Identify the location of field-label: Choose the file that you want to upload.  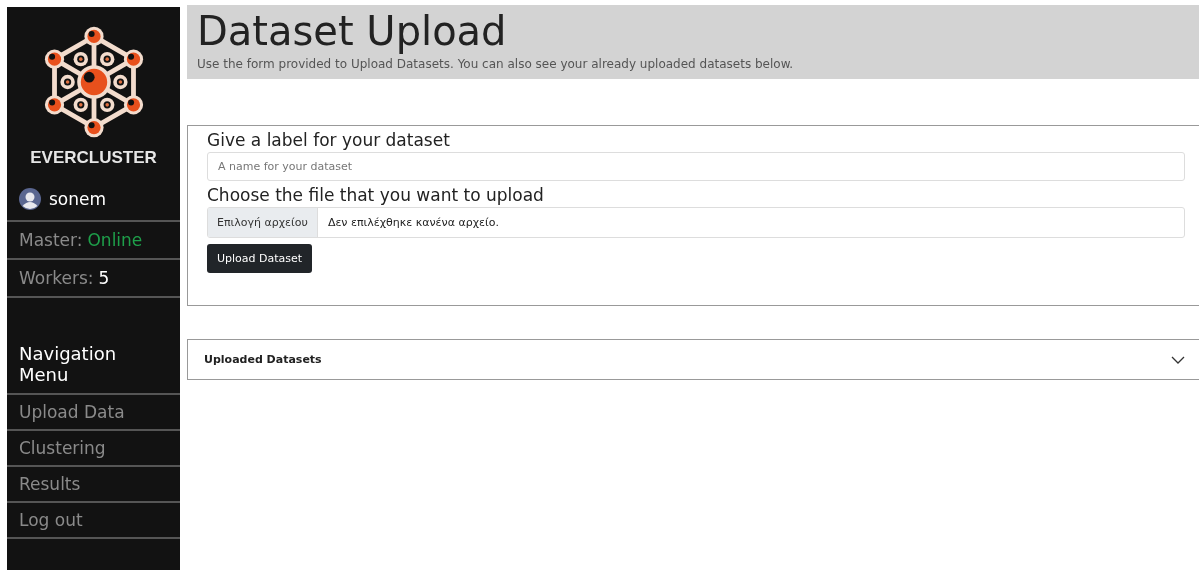
(376, 195).